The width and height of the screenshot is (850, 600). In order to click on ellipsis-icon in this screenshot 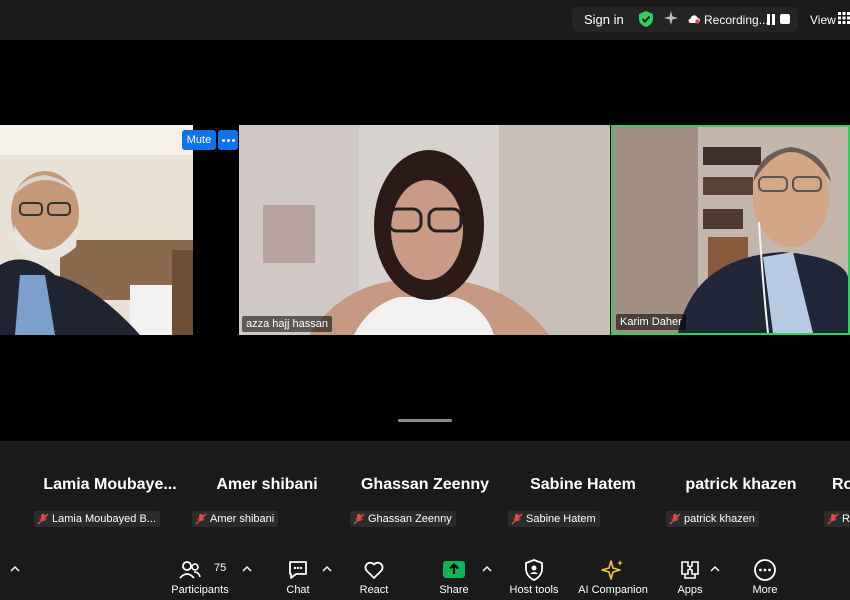, I will do `click(223, 140)`.